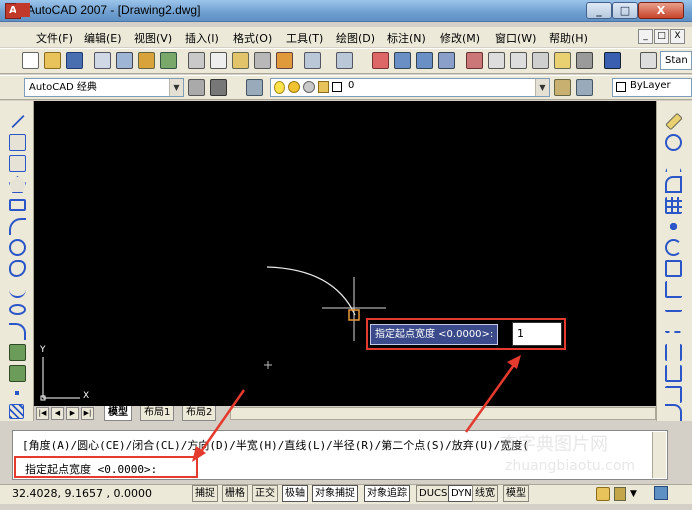  Describe the element at coordinates (387, 493) in the screenshot. I see `otrack-toggle: 对象追踪` at that location.